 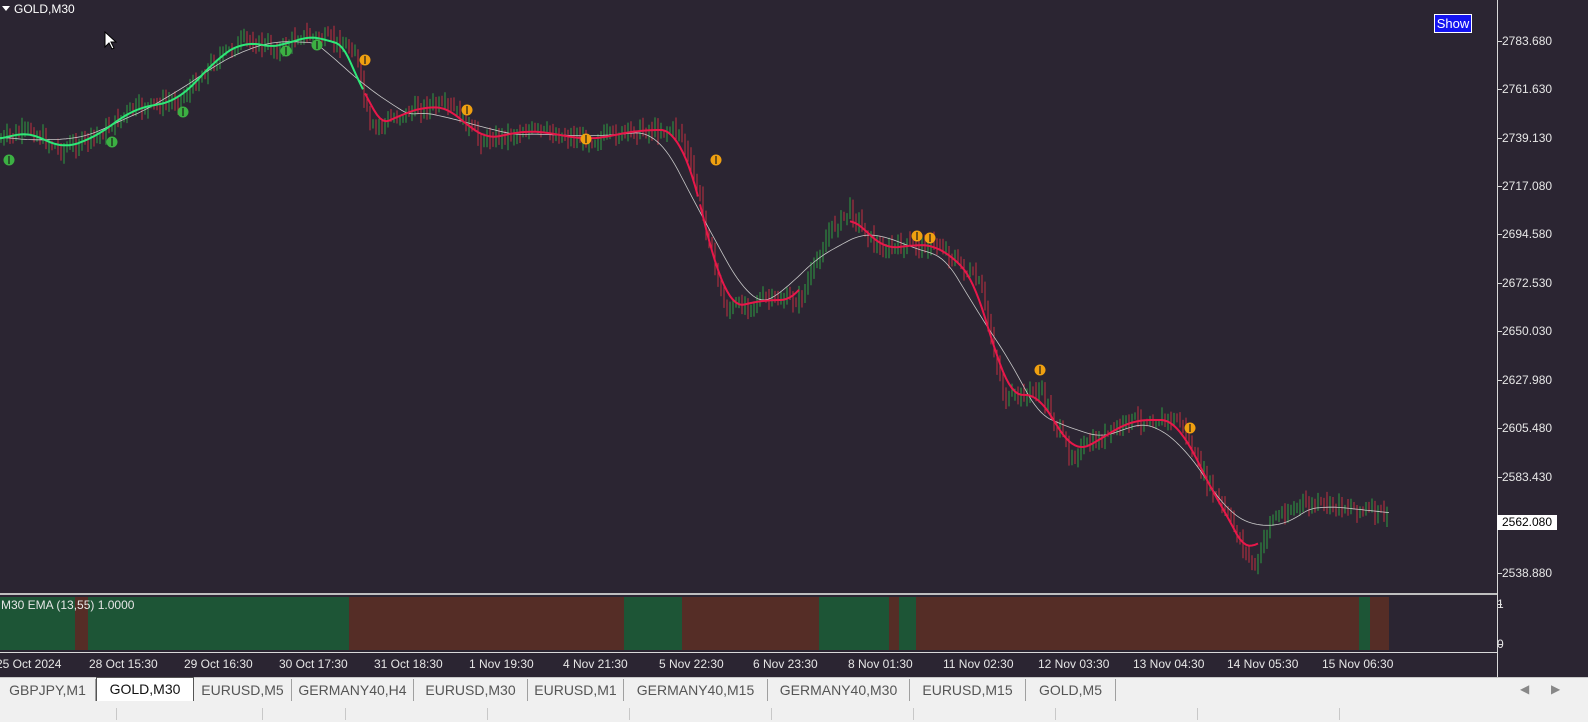 What do you see at coordinates (839, 690) in the screenshot?
I see `tab-germany40-m30: GERMANY40,M30` at bounding box center [839, 690].